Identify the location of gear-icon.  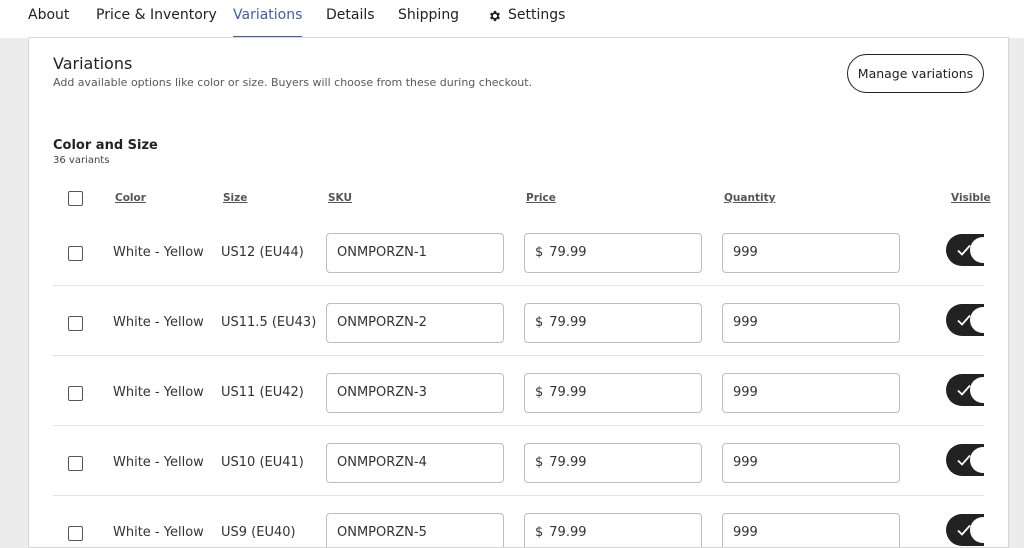
(495, 16).